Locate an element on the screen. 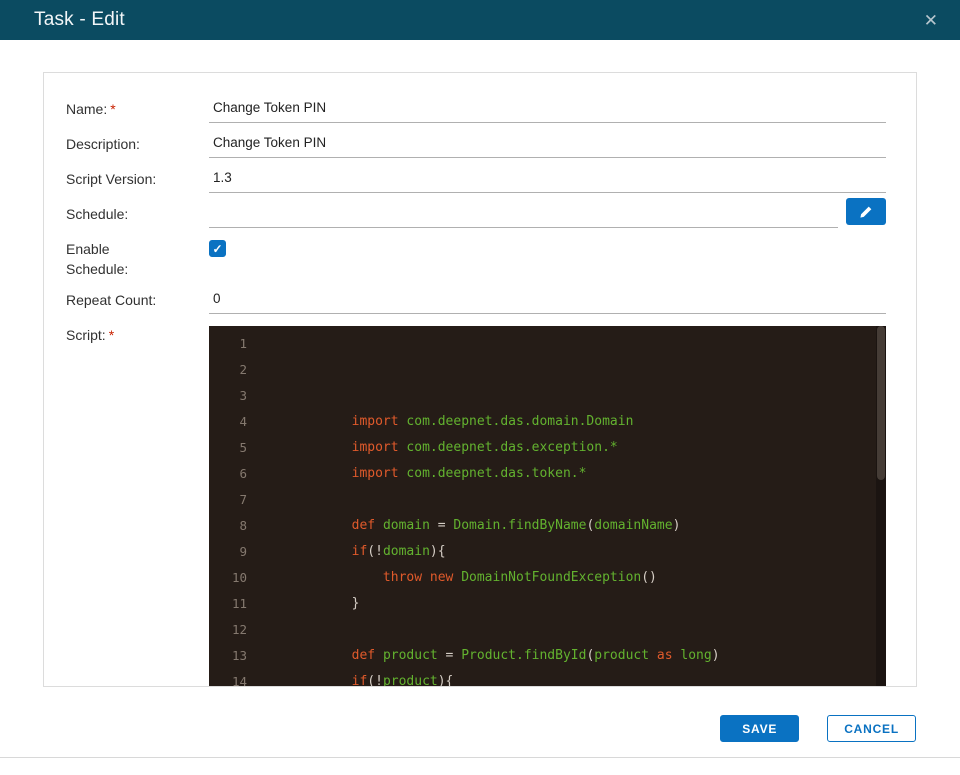 The height and width of the screenshot is (775, 960). script-version-label: Script Version: is located at coordinates (111, 179).